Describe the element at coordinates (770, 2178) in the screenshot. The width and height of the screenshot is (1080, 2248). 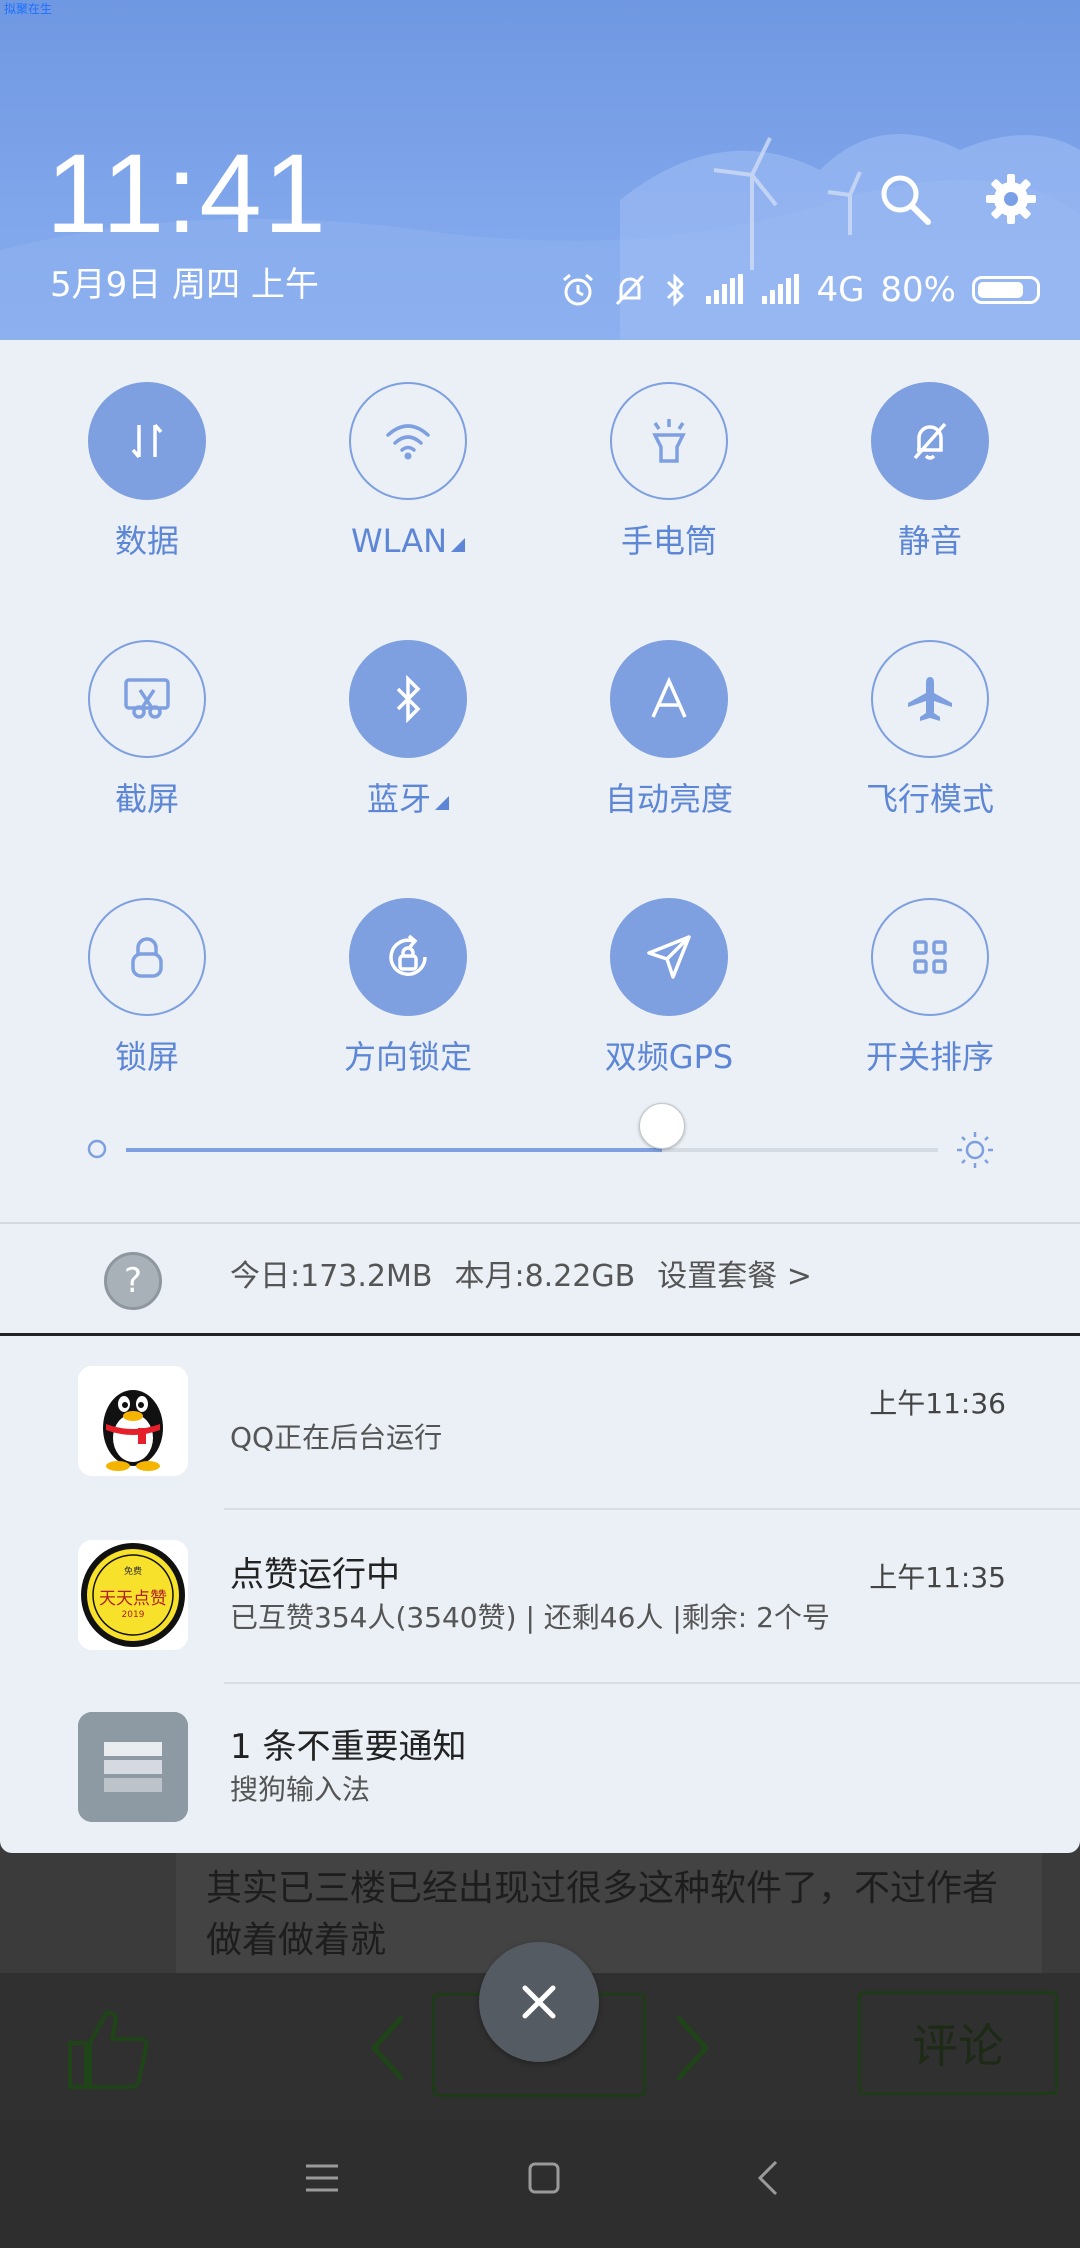
I see `back-icon` at that location.